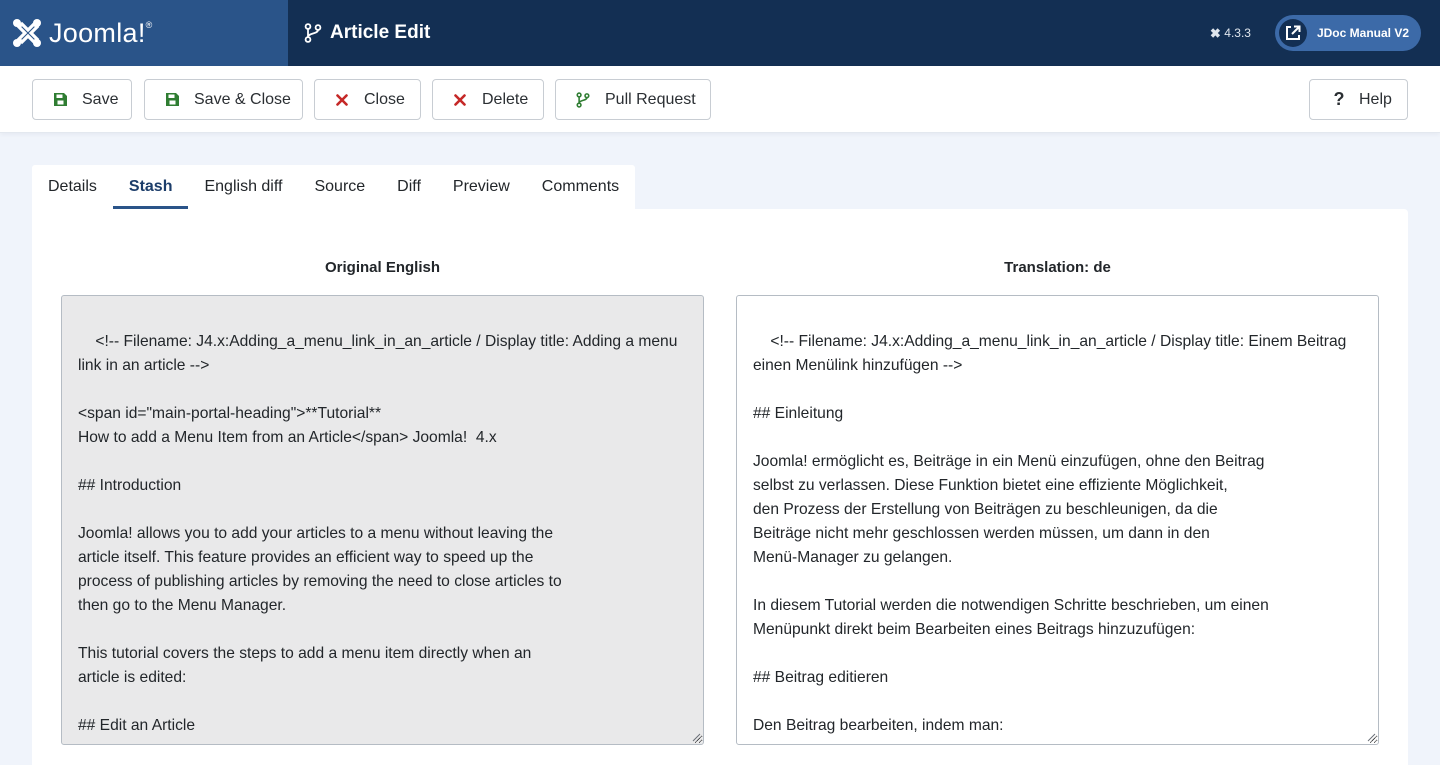  What do you see at coordinates (580, 187) in the screenshot?
I see `tab-comments: Comments` at bounding box center [580, 187].